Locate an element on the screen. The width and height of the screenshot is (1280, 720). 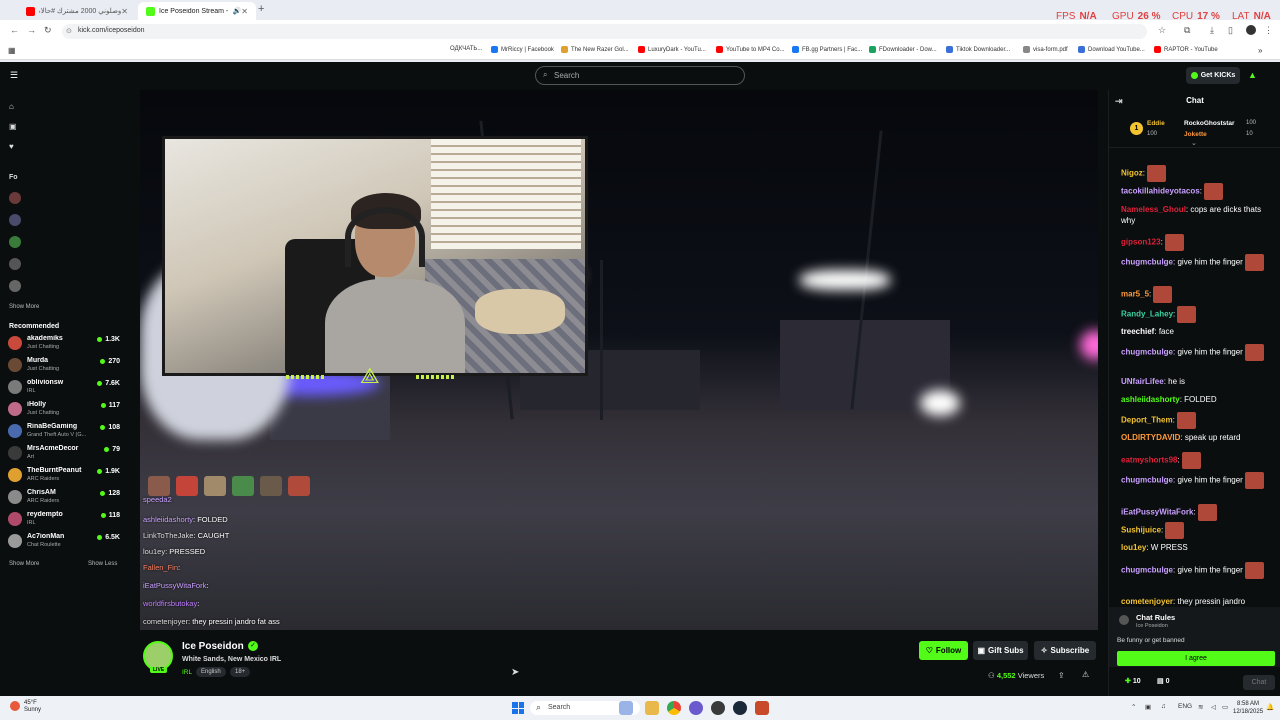
home-icon: ⌂ is located at coordinates (11, 106).